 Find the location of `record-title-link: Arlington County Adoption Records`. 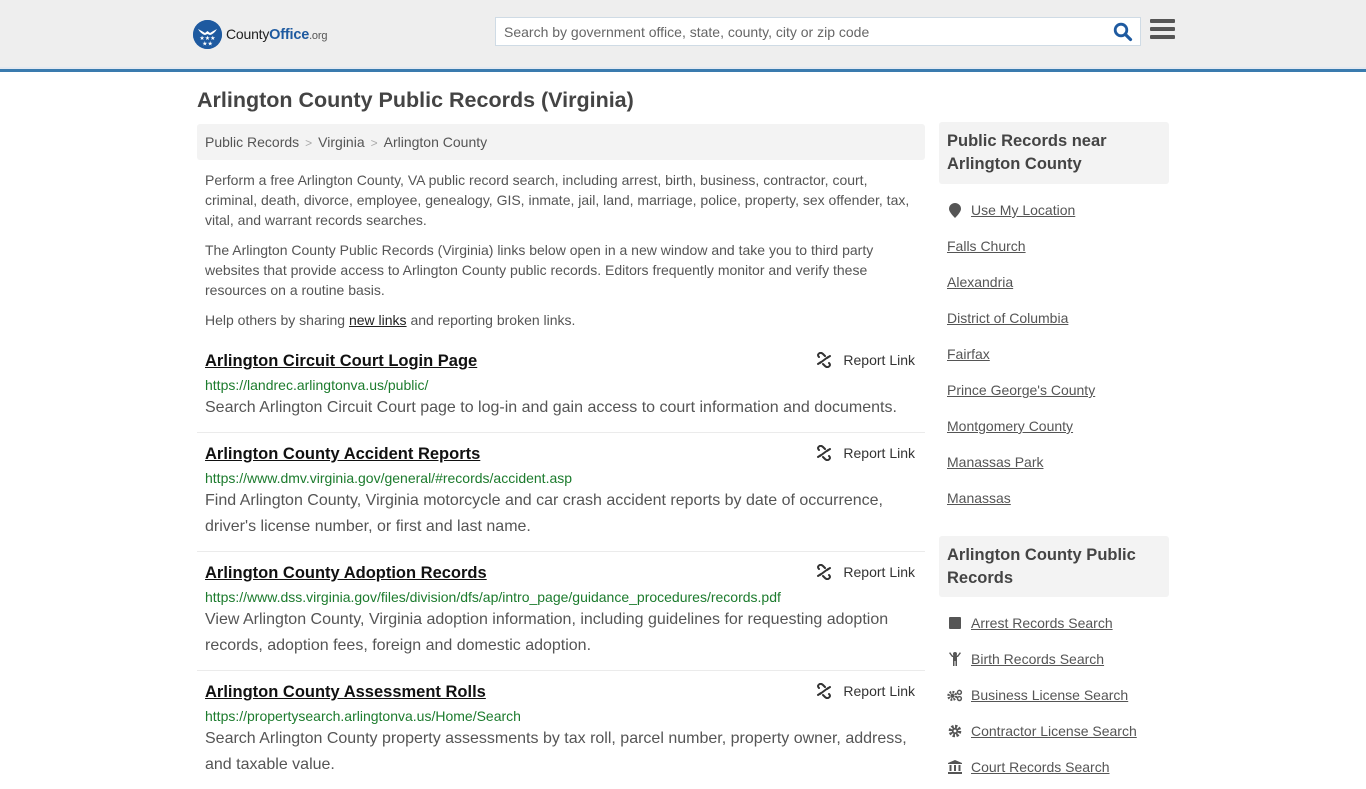

record-title-link: Arlington County Adoption Records is located at coordinates (346, 573).